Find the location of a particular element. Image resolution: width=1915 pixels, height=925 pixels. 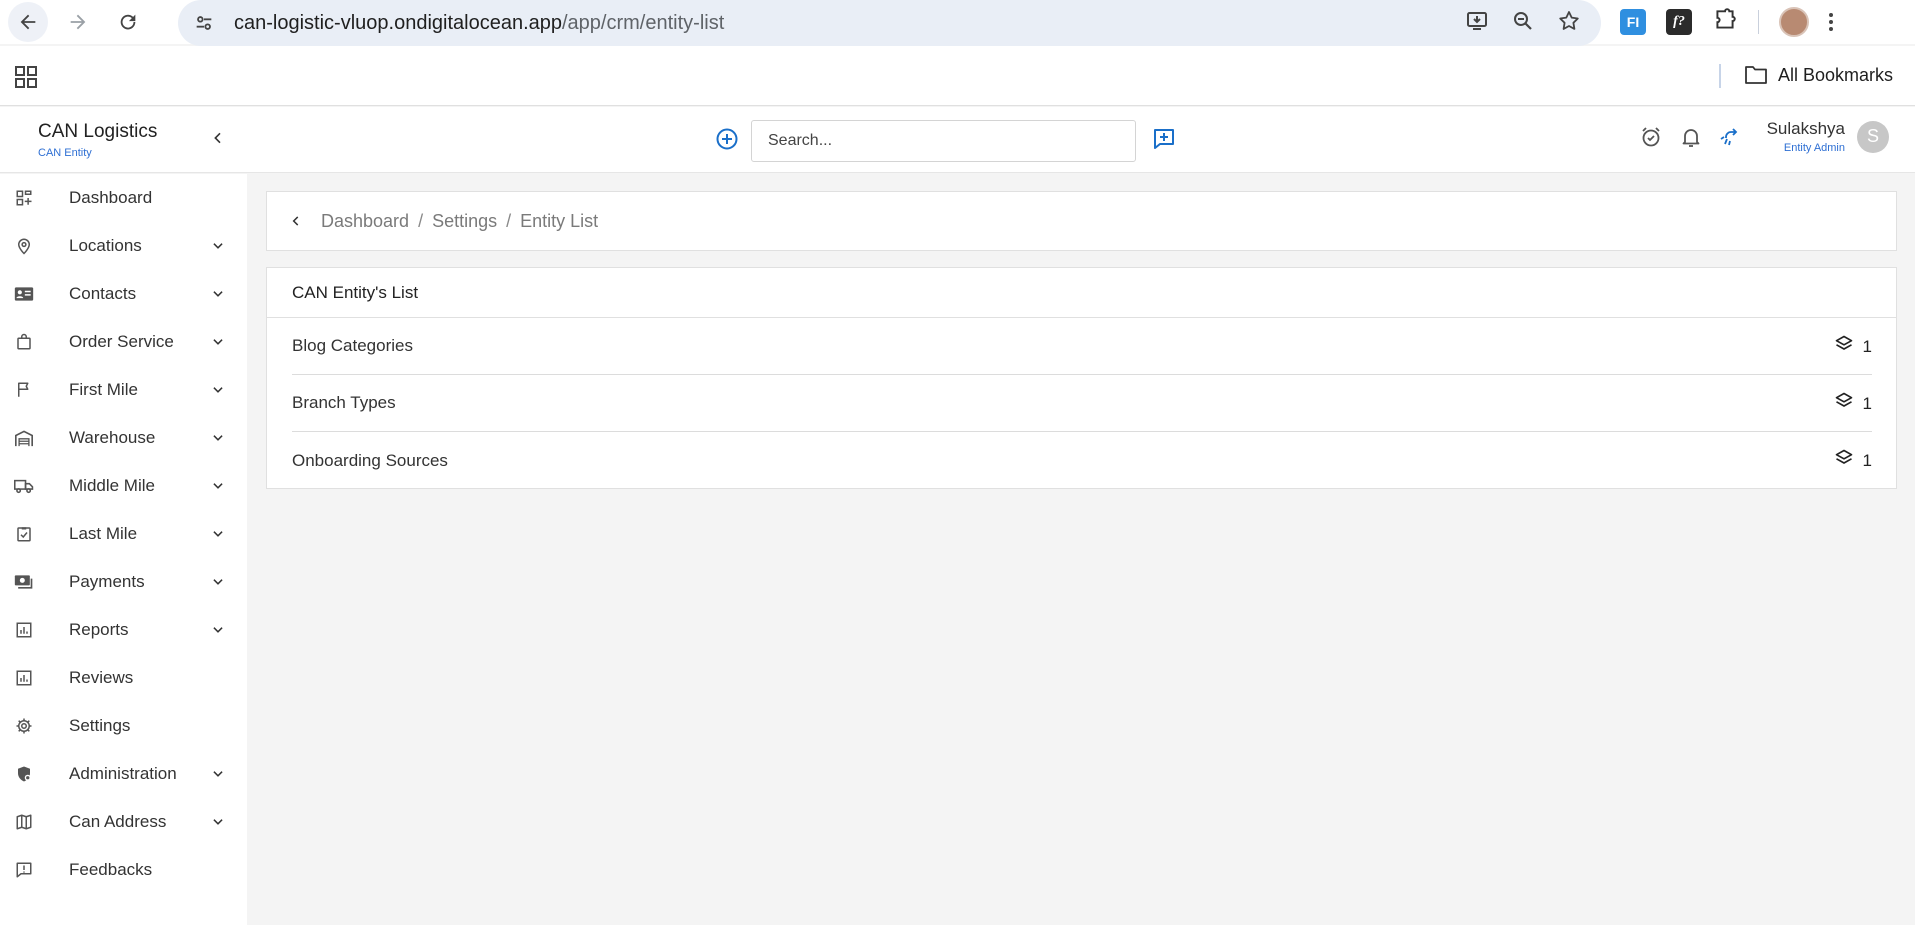

sidebar-item-administration: Administration is located at coordinates (123, 774).